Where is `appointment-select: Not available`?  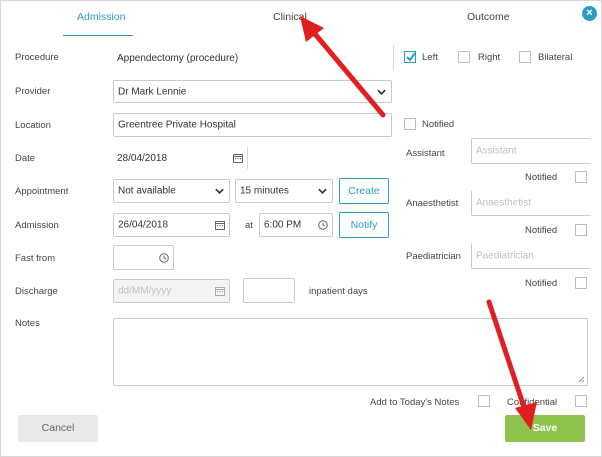 appointment-select: Not available is located at coordinates (171, 191).